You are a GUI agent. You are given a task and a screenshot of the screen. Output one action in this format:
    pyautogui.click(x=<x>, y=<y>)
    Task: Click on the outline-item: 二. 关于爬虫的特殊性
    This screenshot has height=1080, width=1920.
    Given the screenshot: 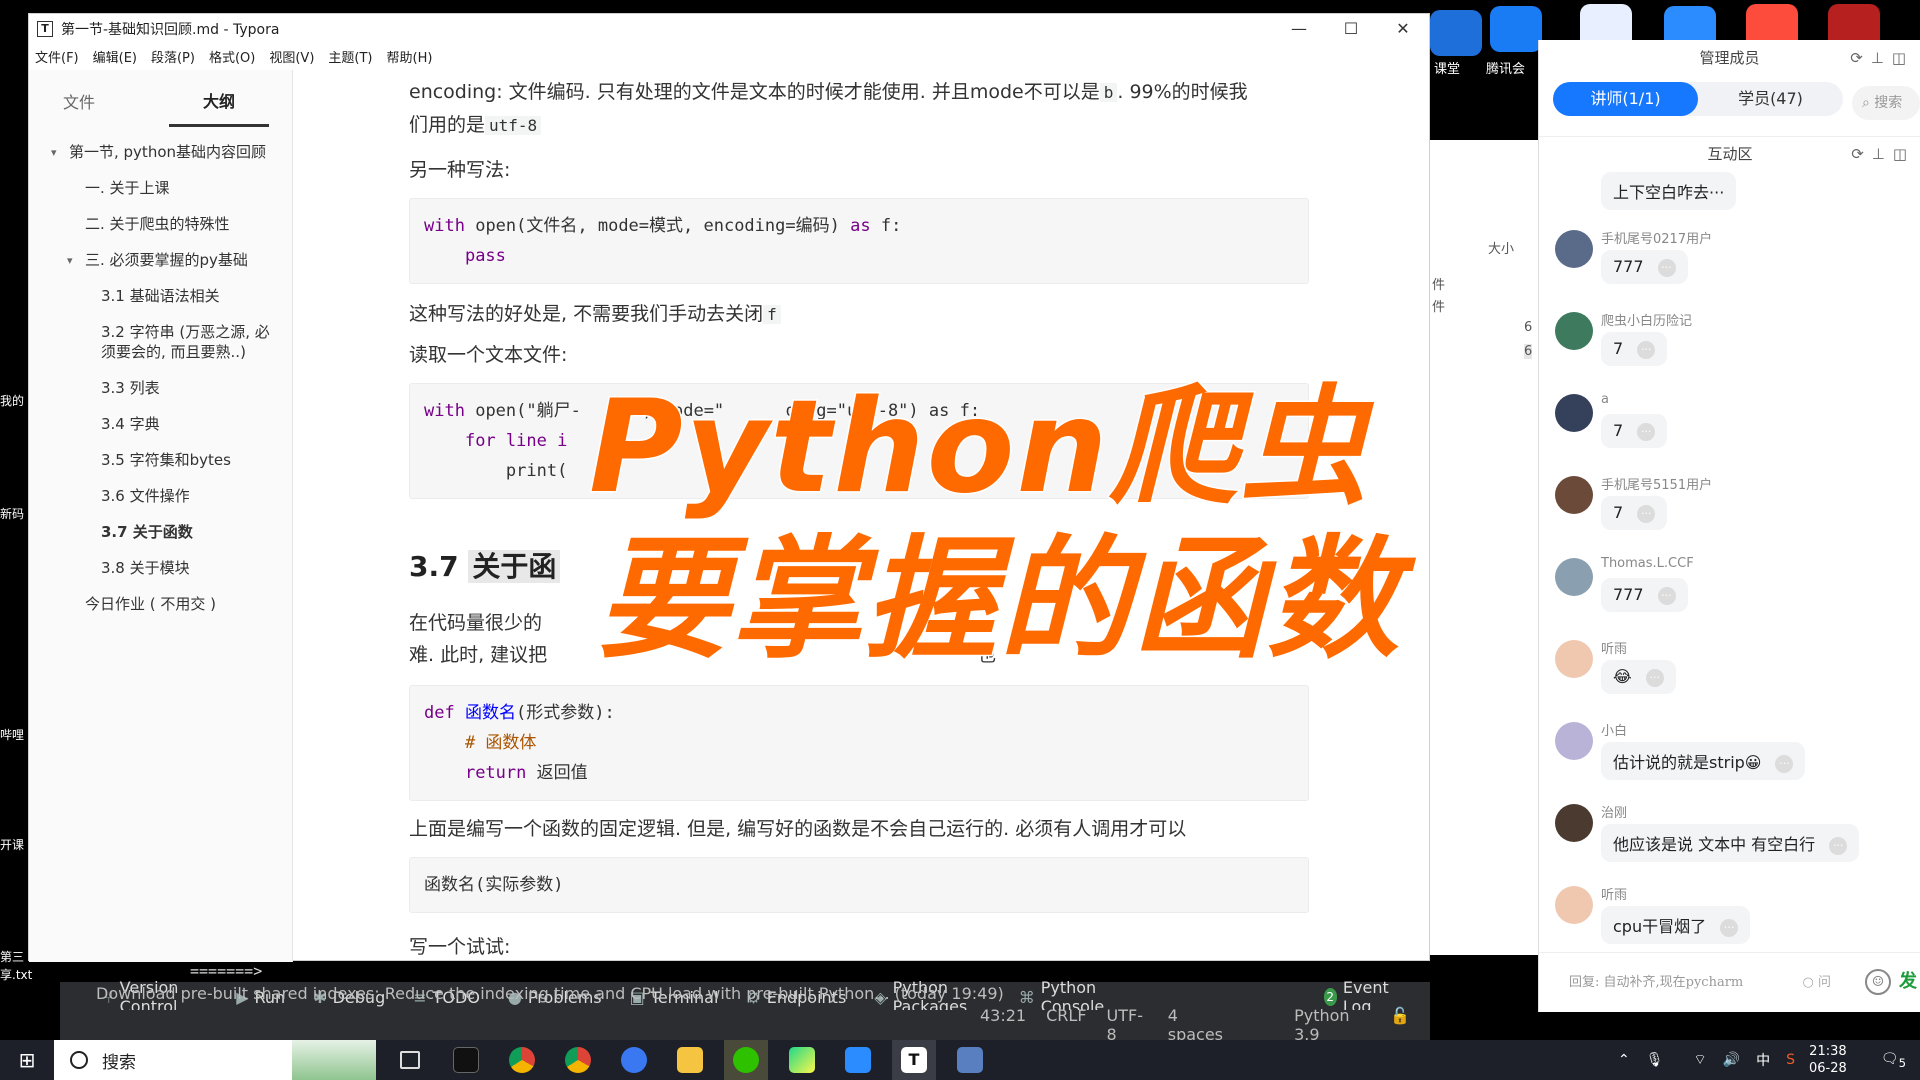 What is the action you would take?
    pyautogui.click(x=160, y=224)
    